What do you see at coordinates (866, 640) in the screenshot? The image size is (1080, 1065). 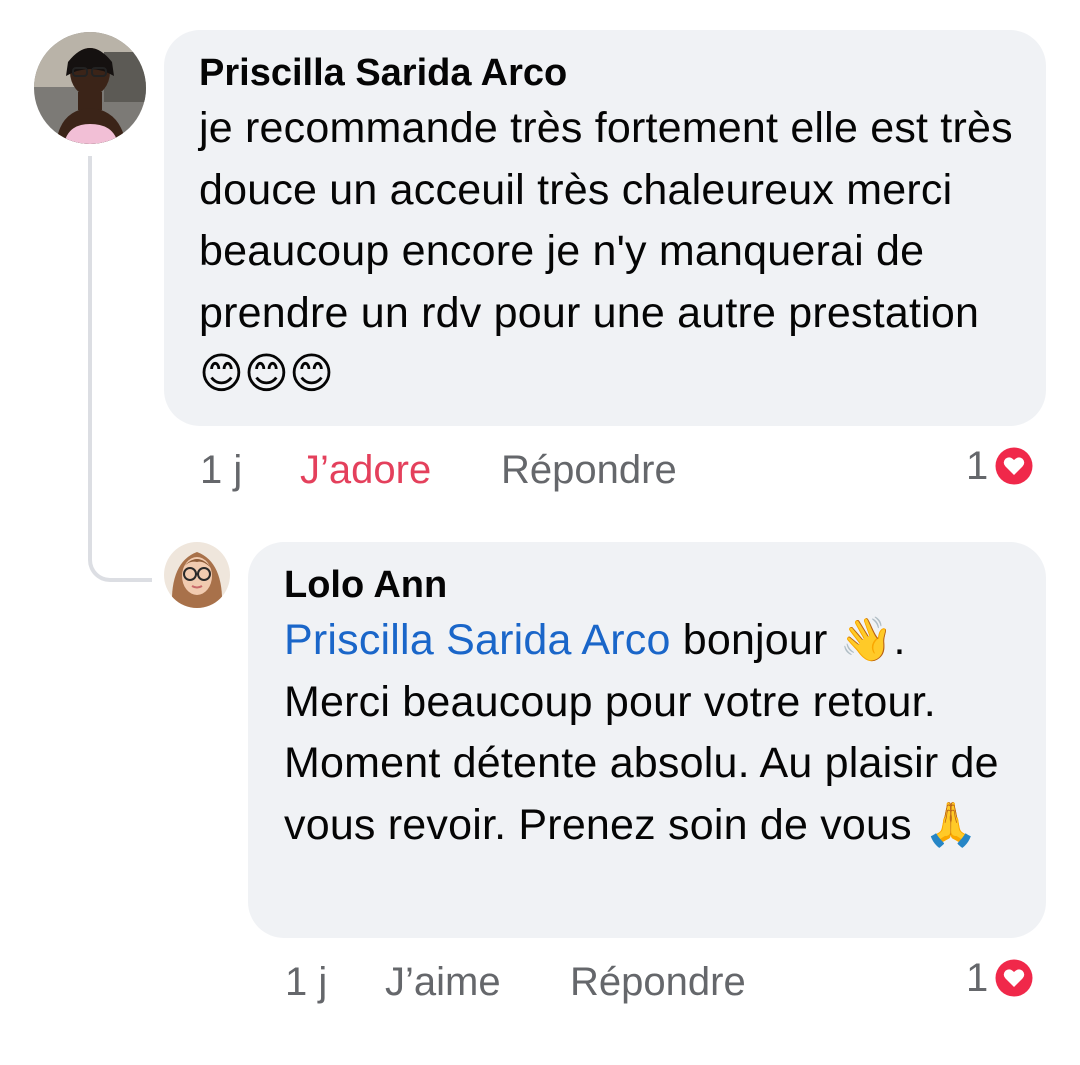 I see `wave-emoji: 👋` at bounding box center [866, 640].